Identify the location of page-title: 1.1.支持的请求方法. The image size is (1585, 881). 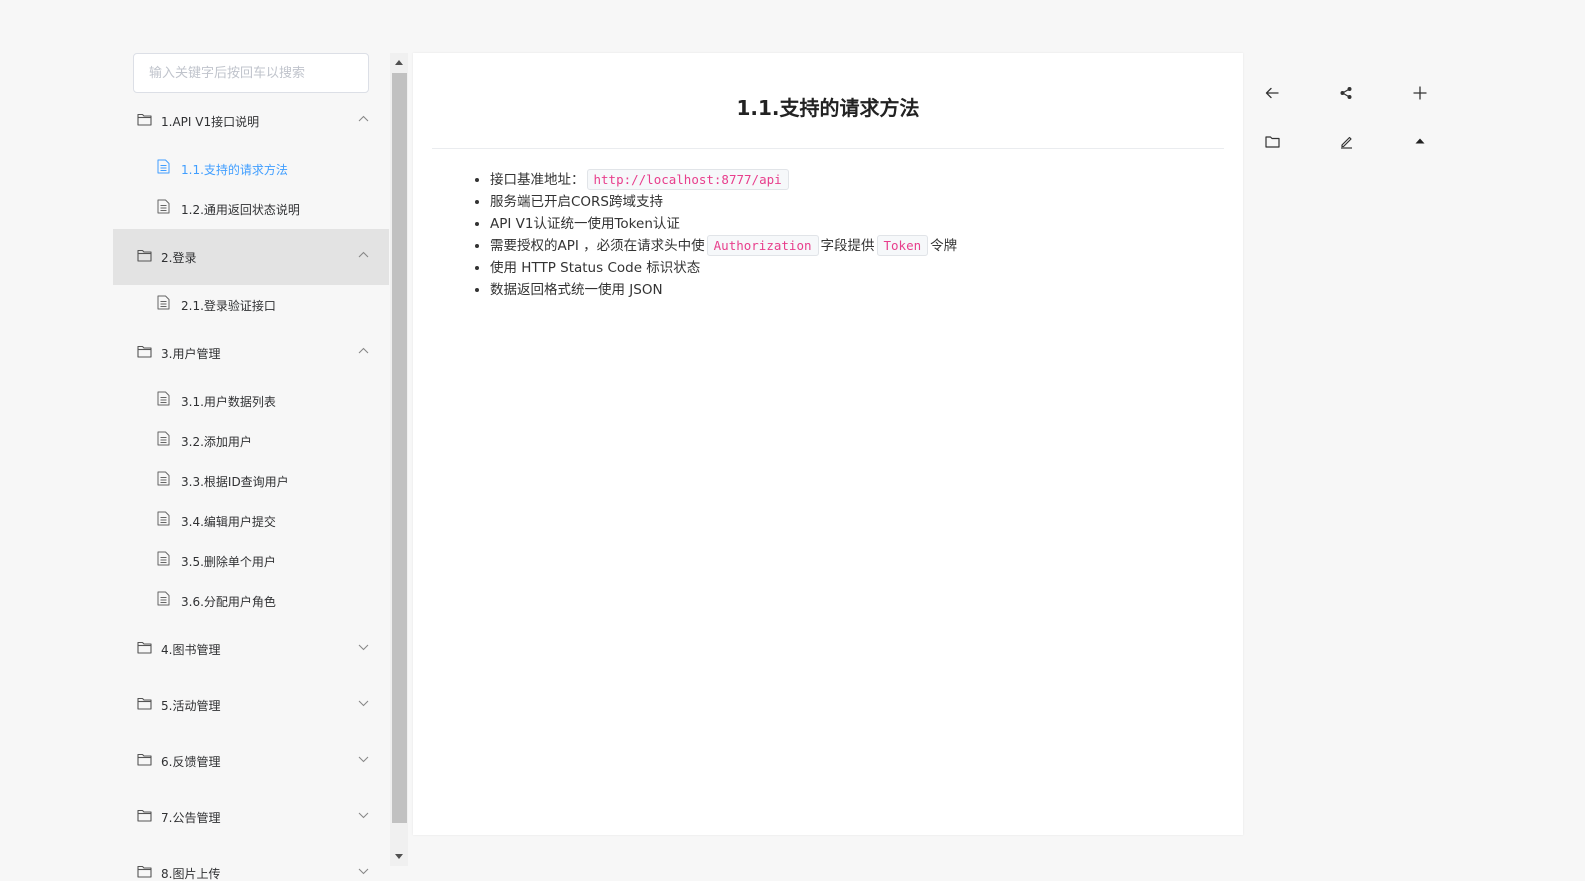
(828, 108).